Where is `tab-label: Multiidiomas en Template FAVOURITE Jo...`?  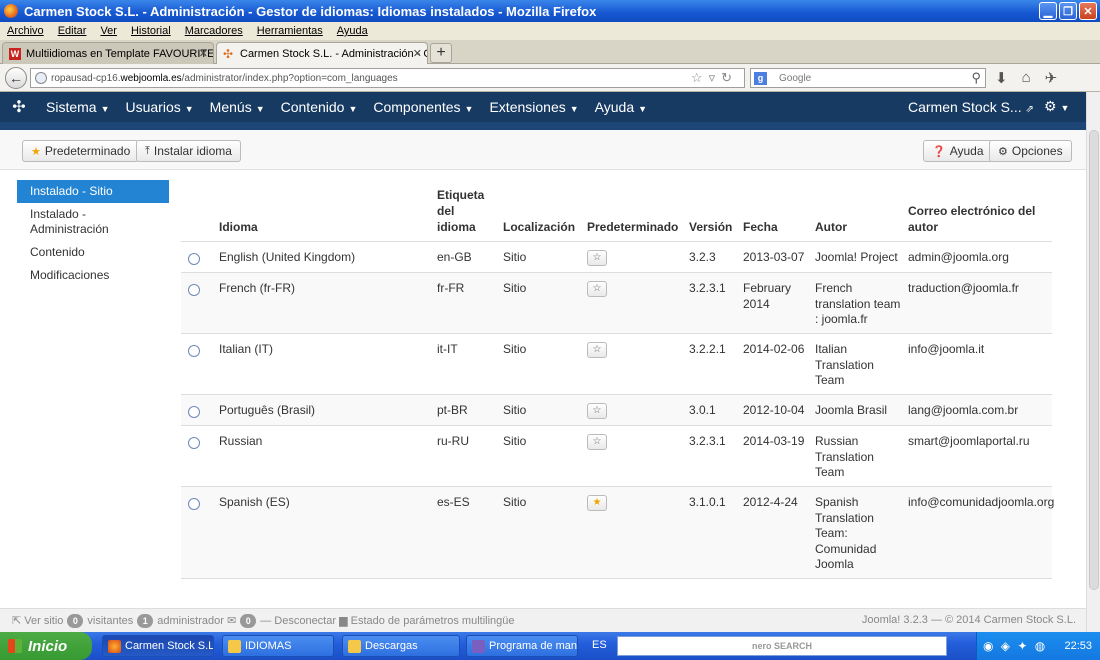
tab-label: Multiidiomas en Template FAVOURITE Jo... is located at coordinates (120, 53).